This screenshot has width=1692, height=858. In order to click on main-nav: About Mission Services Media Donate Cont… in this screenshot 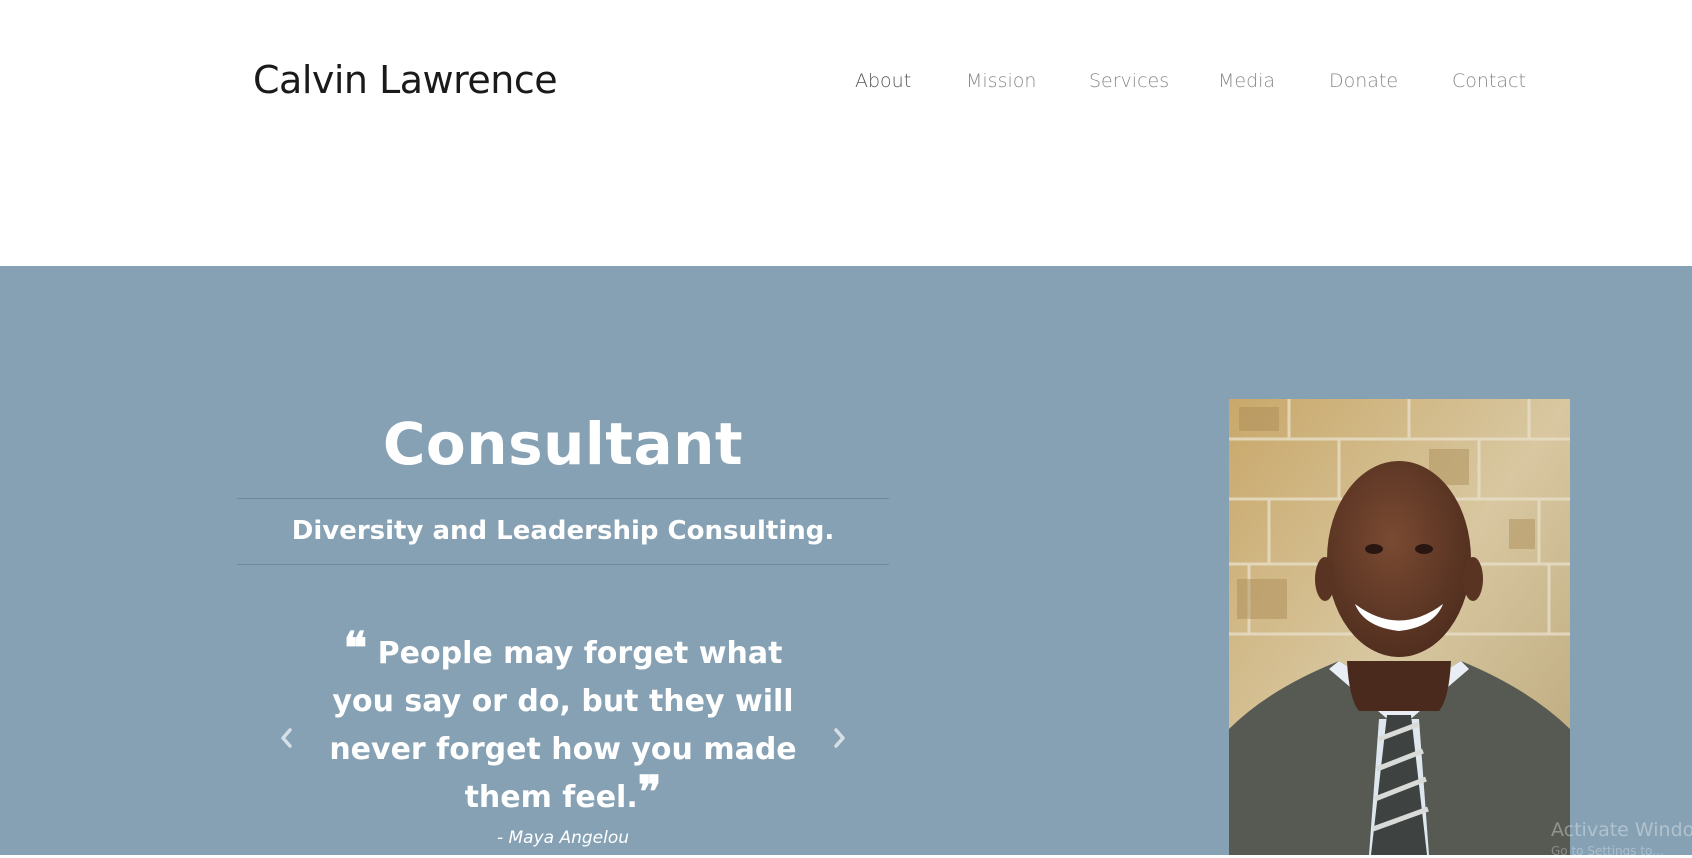, I will do `click(846, 84)`.